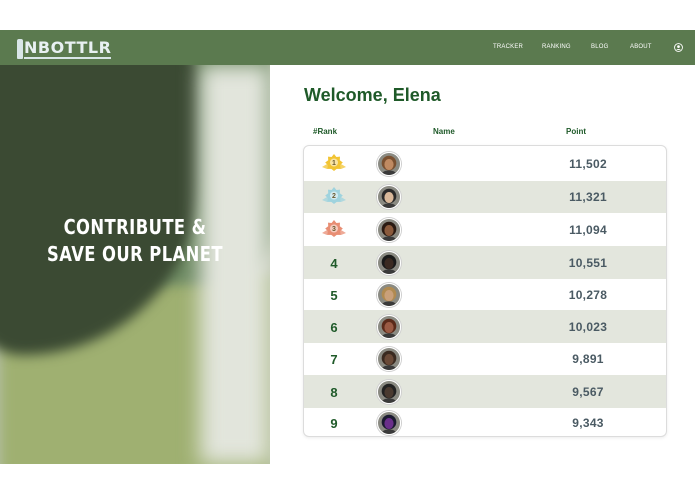 This screenshot has width=695, height=494. I want to click on top-margin, so click(347, 15).